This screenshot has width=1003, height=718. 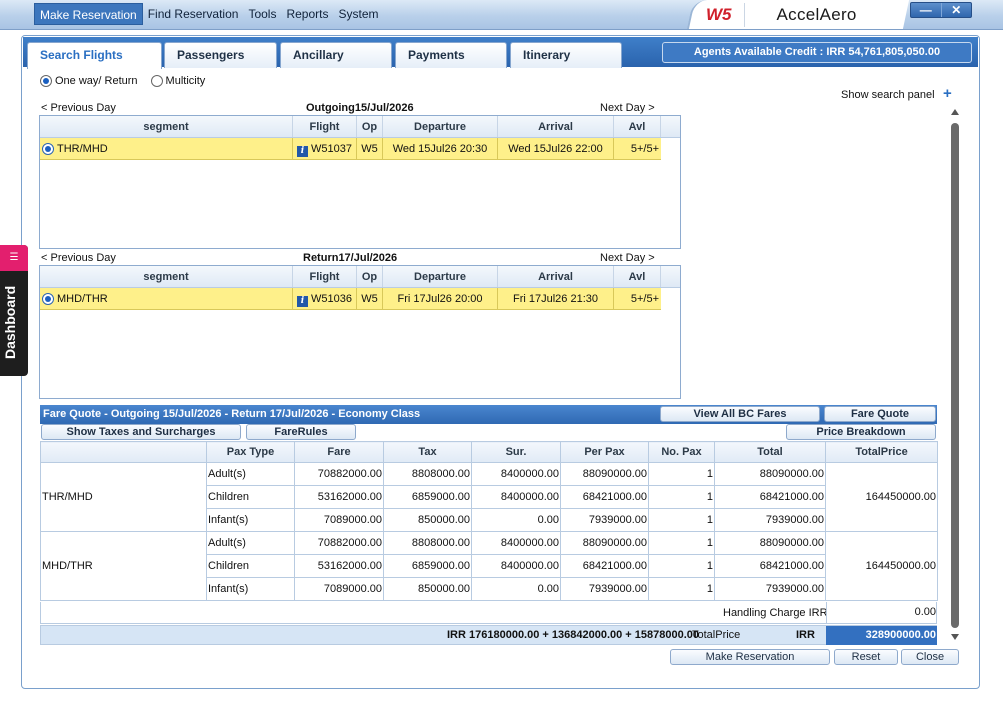 I want to click on scrollbar-thumb, so click(x=955, y=375).